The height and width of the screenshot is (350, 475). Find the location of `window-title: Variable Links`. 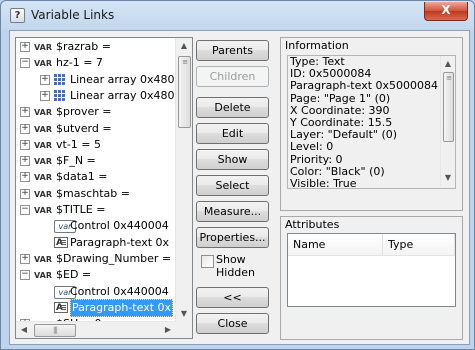

window-title: Variable Links is located at coordinates (73, 15).